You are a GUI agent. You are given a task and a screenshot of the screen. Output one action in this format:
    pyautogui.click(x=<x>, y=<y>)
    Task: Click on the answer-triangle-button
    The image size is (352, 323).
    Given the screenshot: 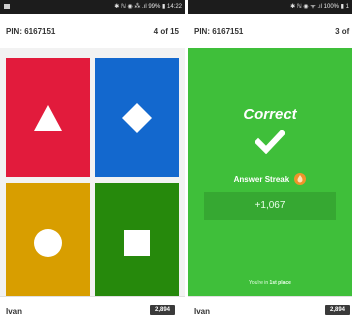 What is the action you would take?
    pyautogui.click(x=48, y=117)
    